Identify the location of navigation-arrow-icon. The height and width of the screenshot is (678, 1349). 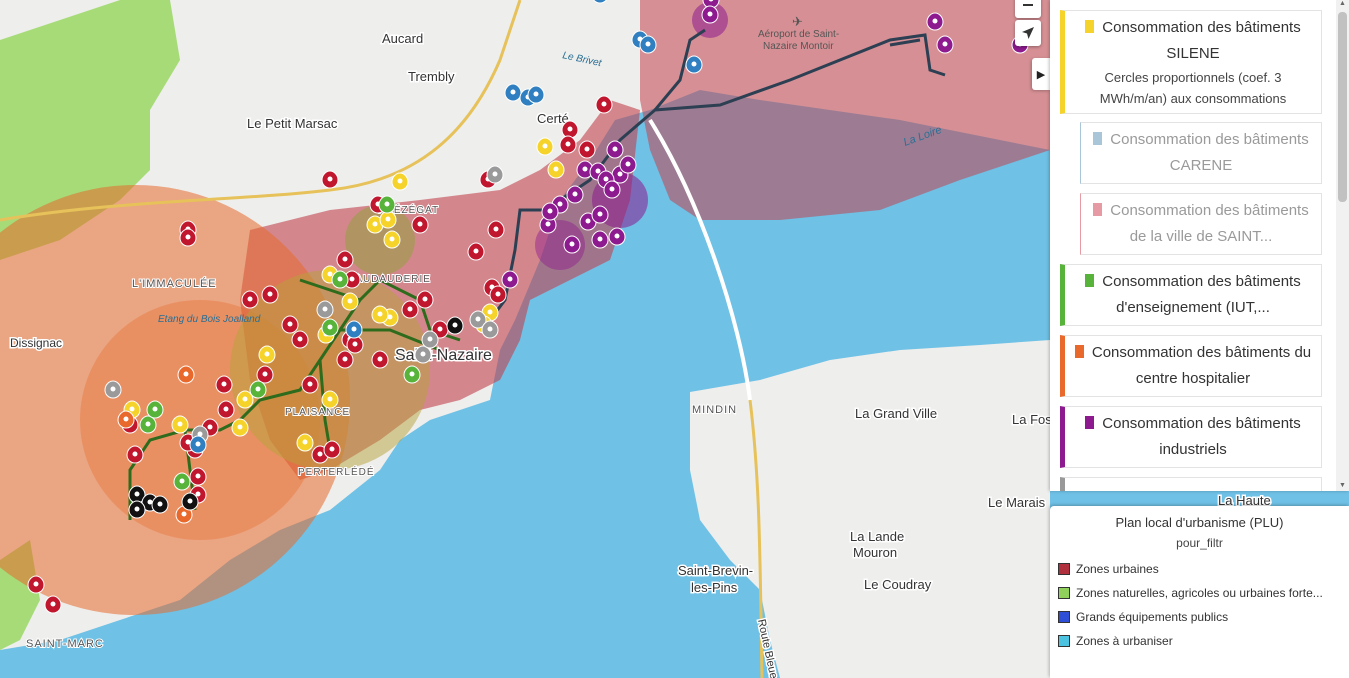
(1028, 33).